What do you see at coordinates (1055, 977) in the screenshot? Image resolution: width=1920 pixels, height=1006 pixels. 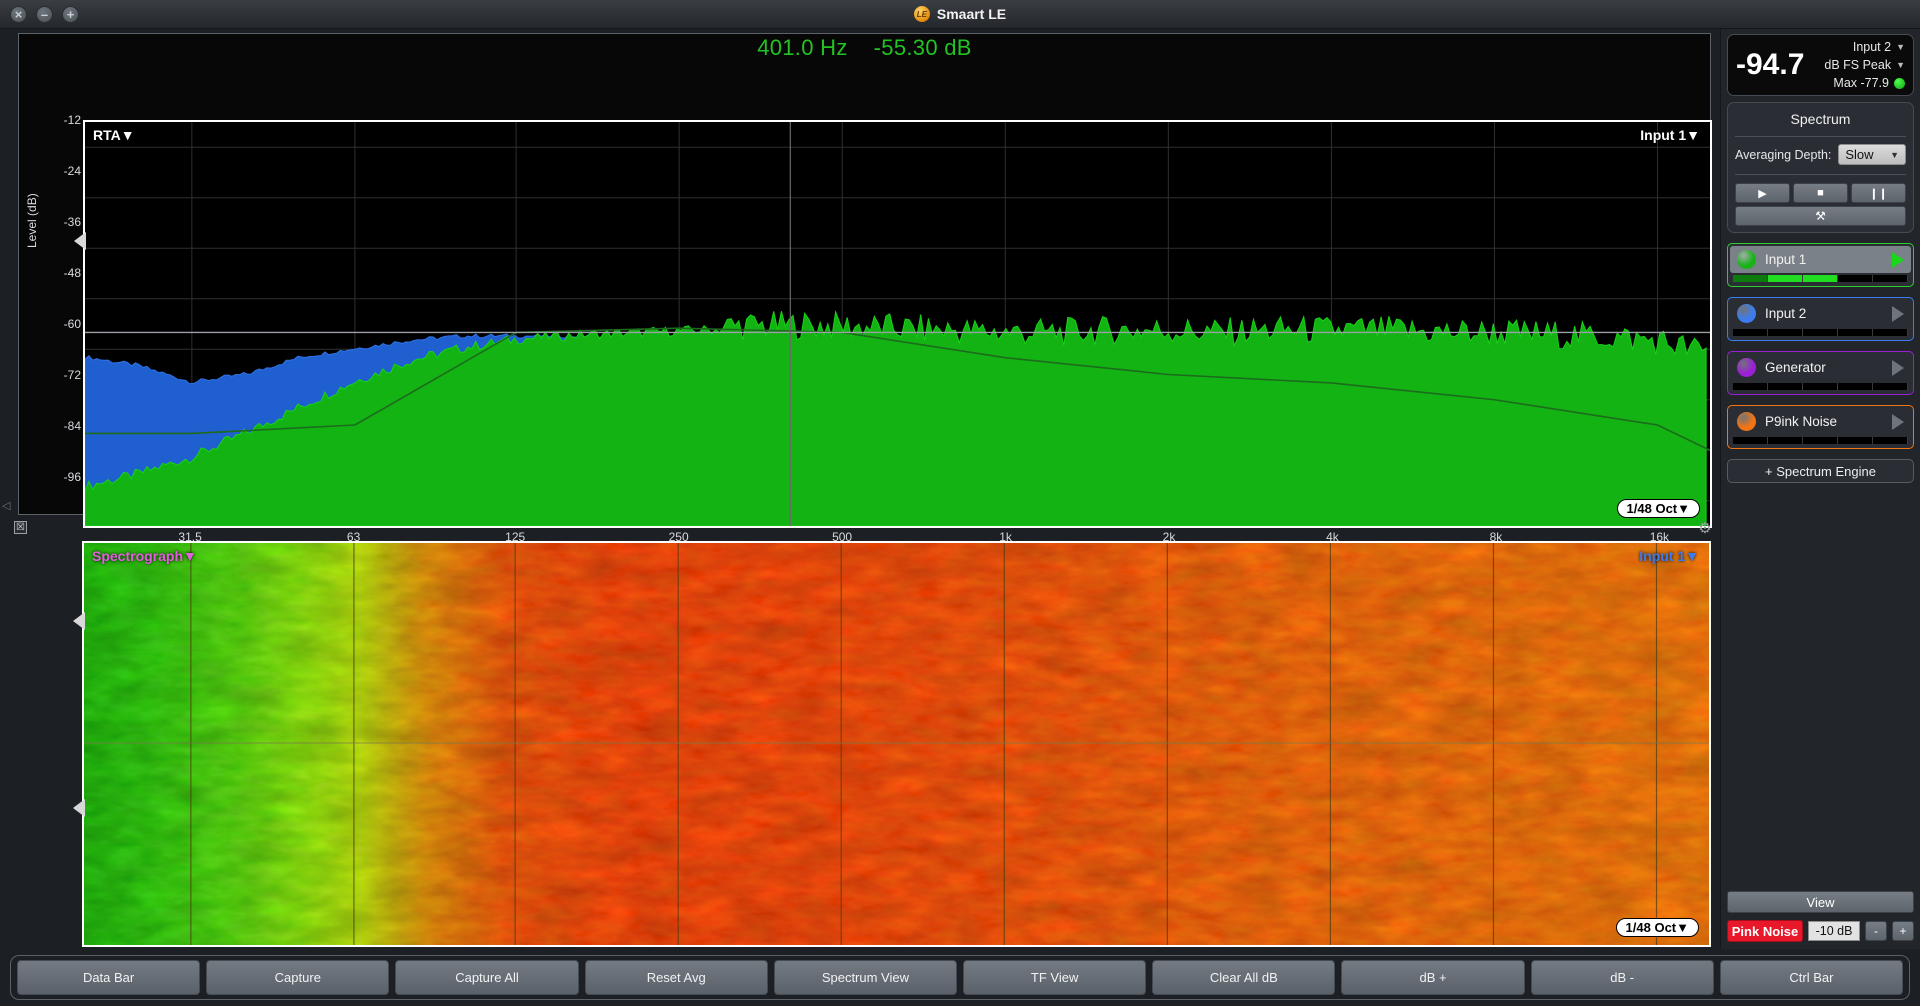 I see `toolbar-button-tf-view: TF View` at bounding box center [1055, 977].